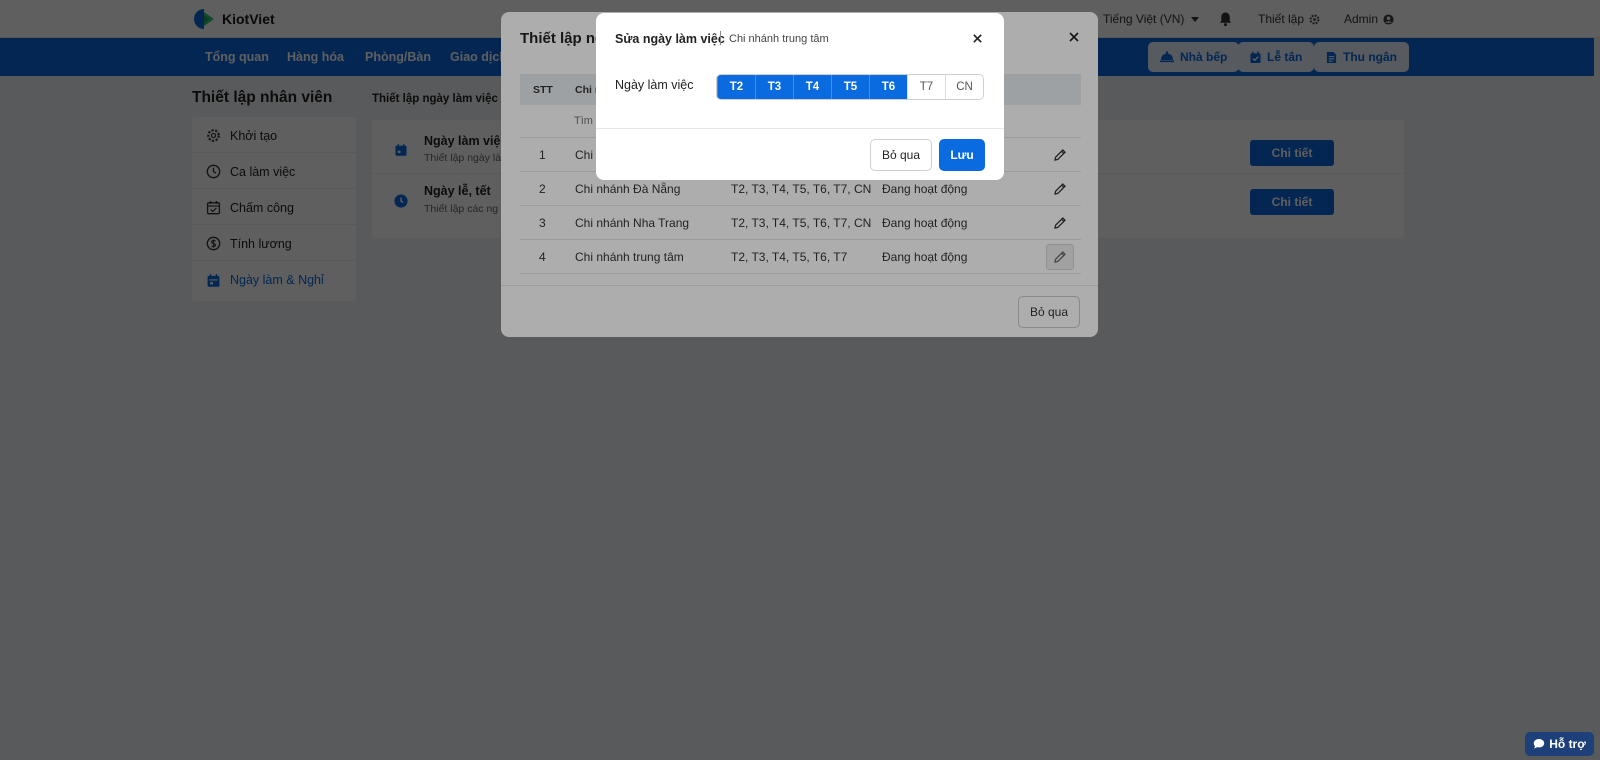 This screenshot has width=1600, height=760. Describe the element at coordinates (736, 87) in the screenshot. I see `day-toggle-t2: T2` at that location.